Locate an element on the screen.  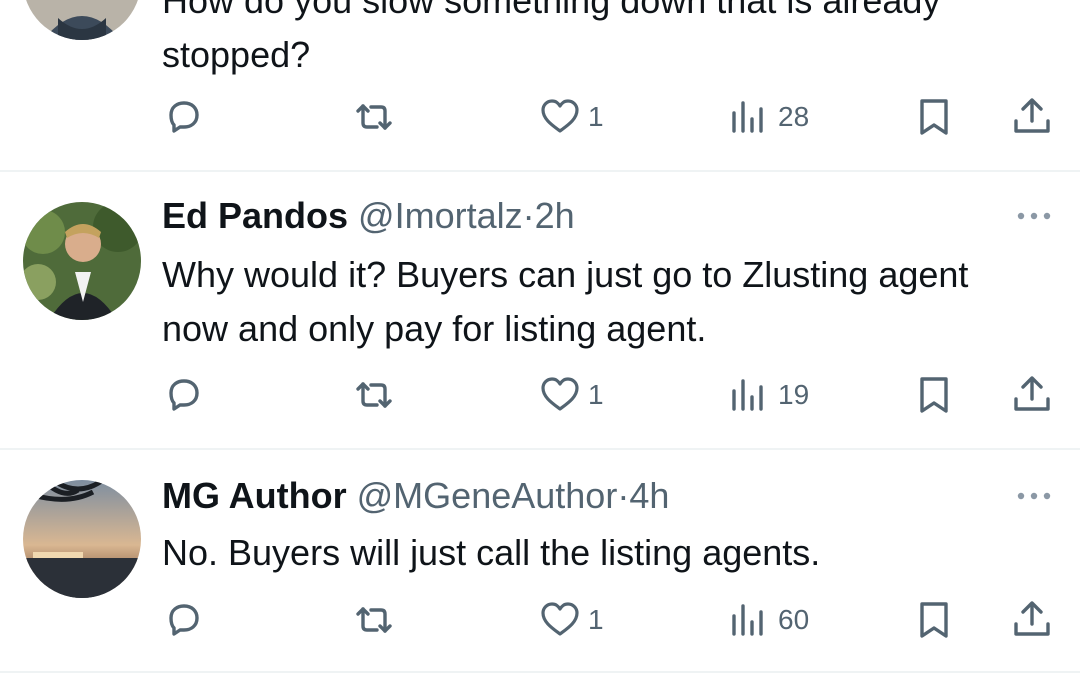
tweet-header: MG Author @MGeneAuthor·4h is located at coordinates (415, 496).